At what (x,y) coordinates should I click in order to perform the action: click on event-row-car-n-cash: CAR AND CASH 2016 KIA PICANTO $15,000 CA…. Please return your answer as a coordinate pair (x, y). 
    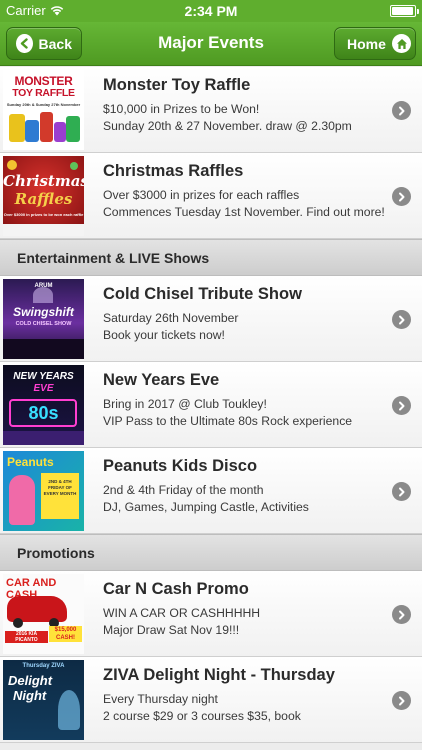
    Looking at the image, I should click on (211, 614).